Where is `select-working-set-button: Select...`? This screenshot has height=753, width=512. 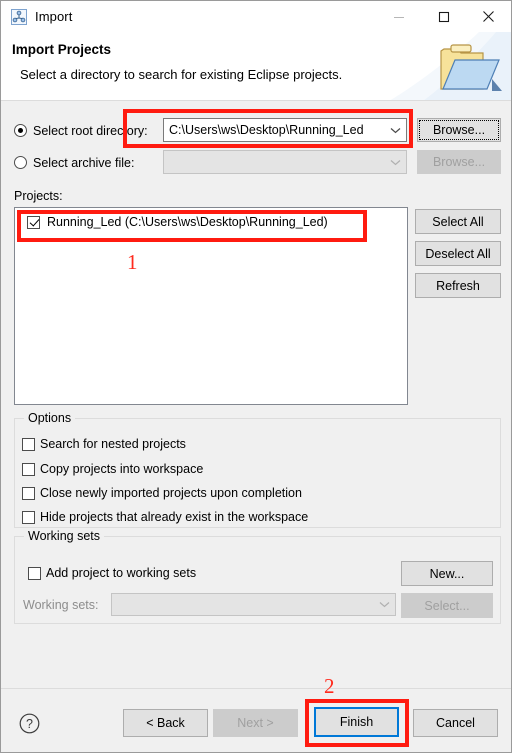
select-working-set-button: Select... is located at coordinates (447, 605).